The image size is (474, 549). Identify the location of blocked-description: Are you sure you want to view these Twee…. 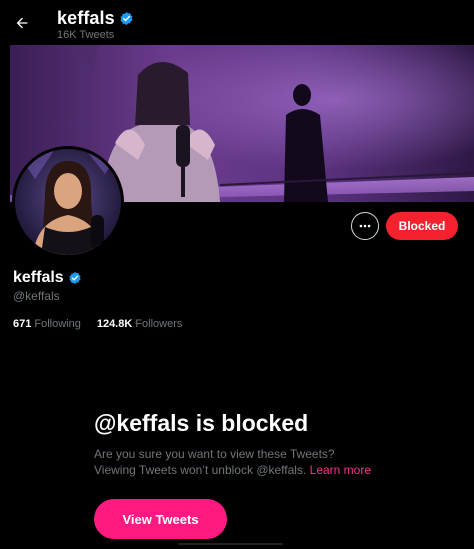
(249, 462).